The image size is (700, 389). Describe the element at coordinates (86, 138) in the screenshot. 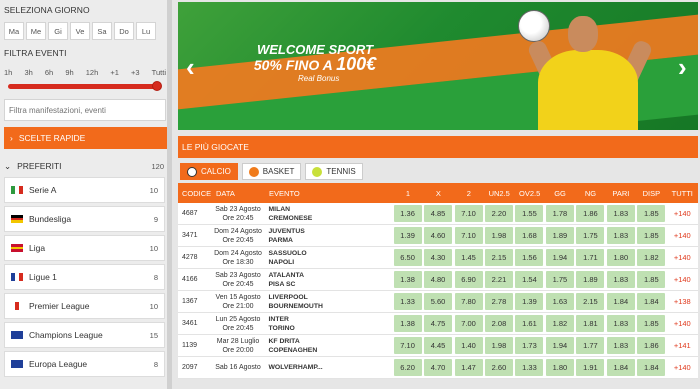

I see `quick-choices-button: › SCELTE RAPIDE` at that location.